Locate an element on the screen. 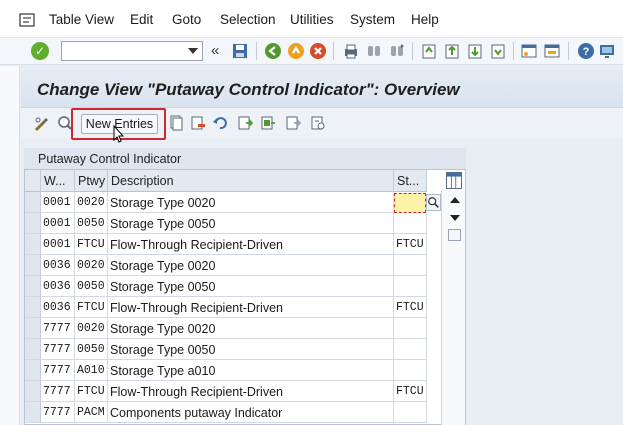 Image resolution: width=623 pixels, height=425 pixels. undo-icon is located at coordinates (220, 123).